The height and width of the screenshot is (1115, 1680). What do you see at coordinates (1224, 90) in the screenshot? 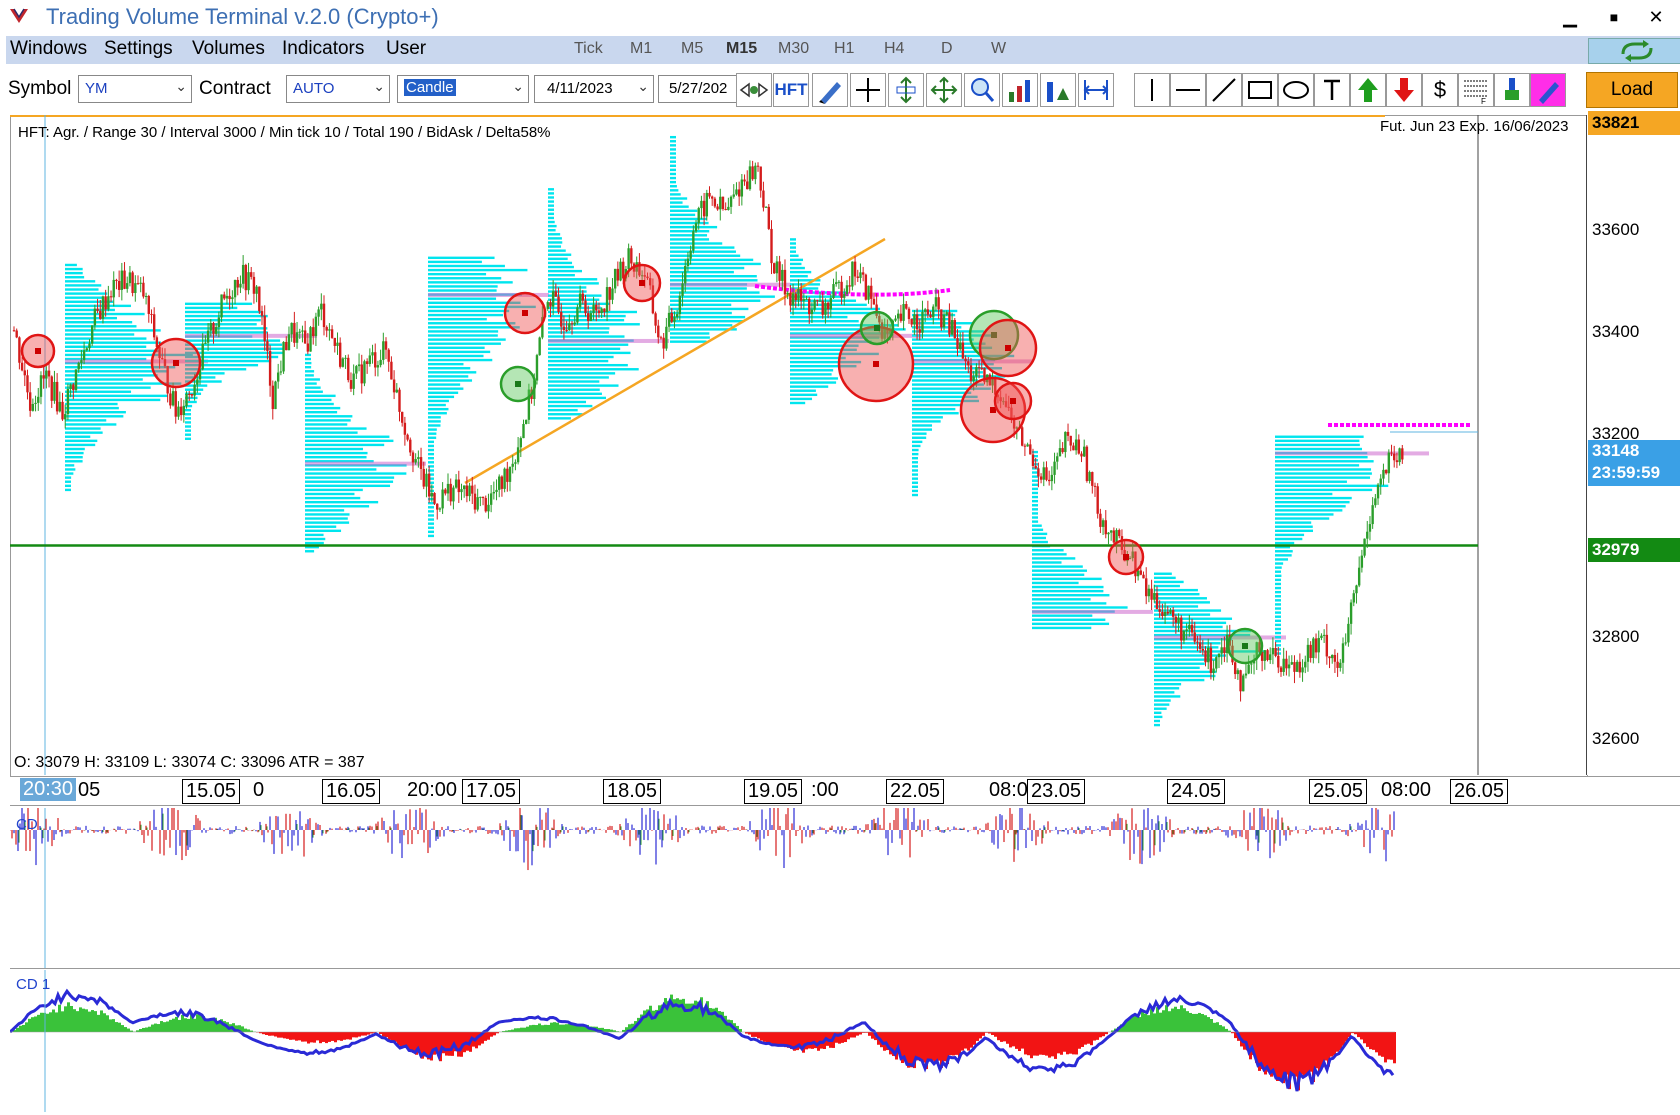
I see `diagonal-line-button` at bounding box center [1224, 90].